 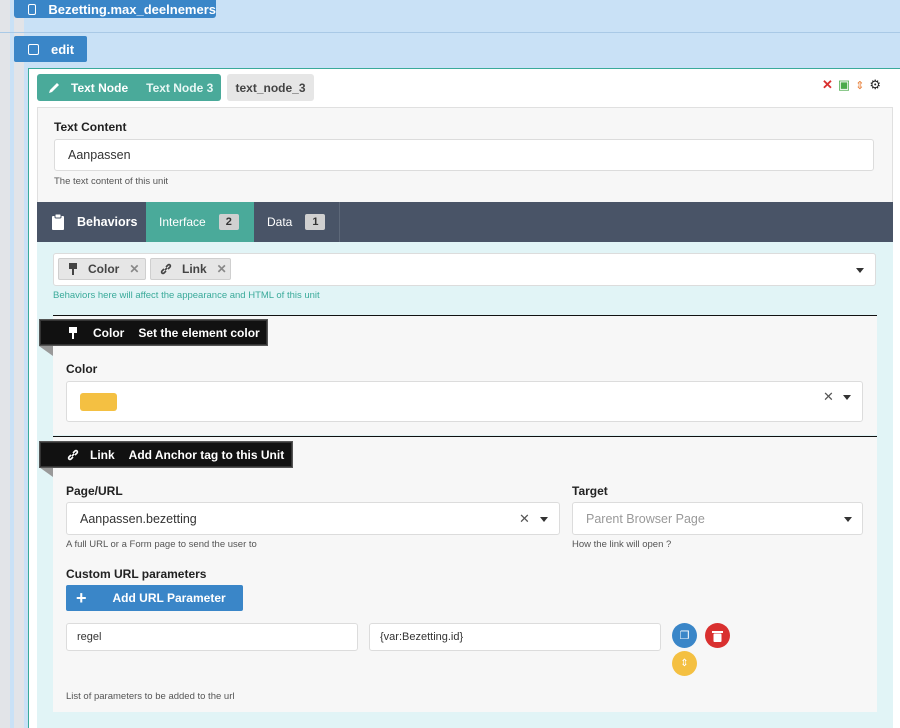 I want to click on container-tag-label: Bezetting.max_deelnemers, so click(x=132, y=9).